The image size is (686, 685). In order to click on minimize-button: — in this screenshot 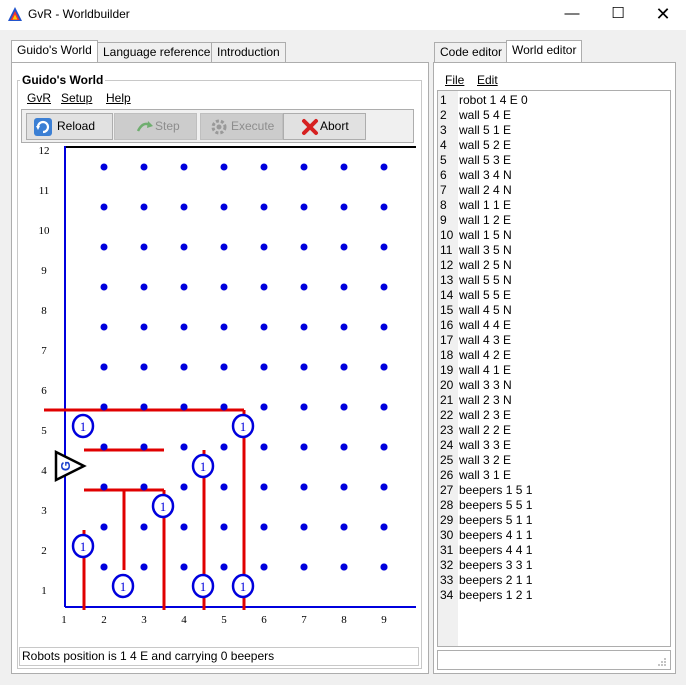, I will do `click(572, 15)`.